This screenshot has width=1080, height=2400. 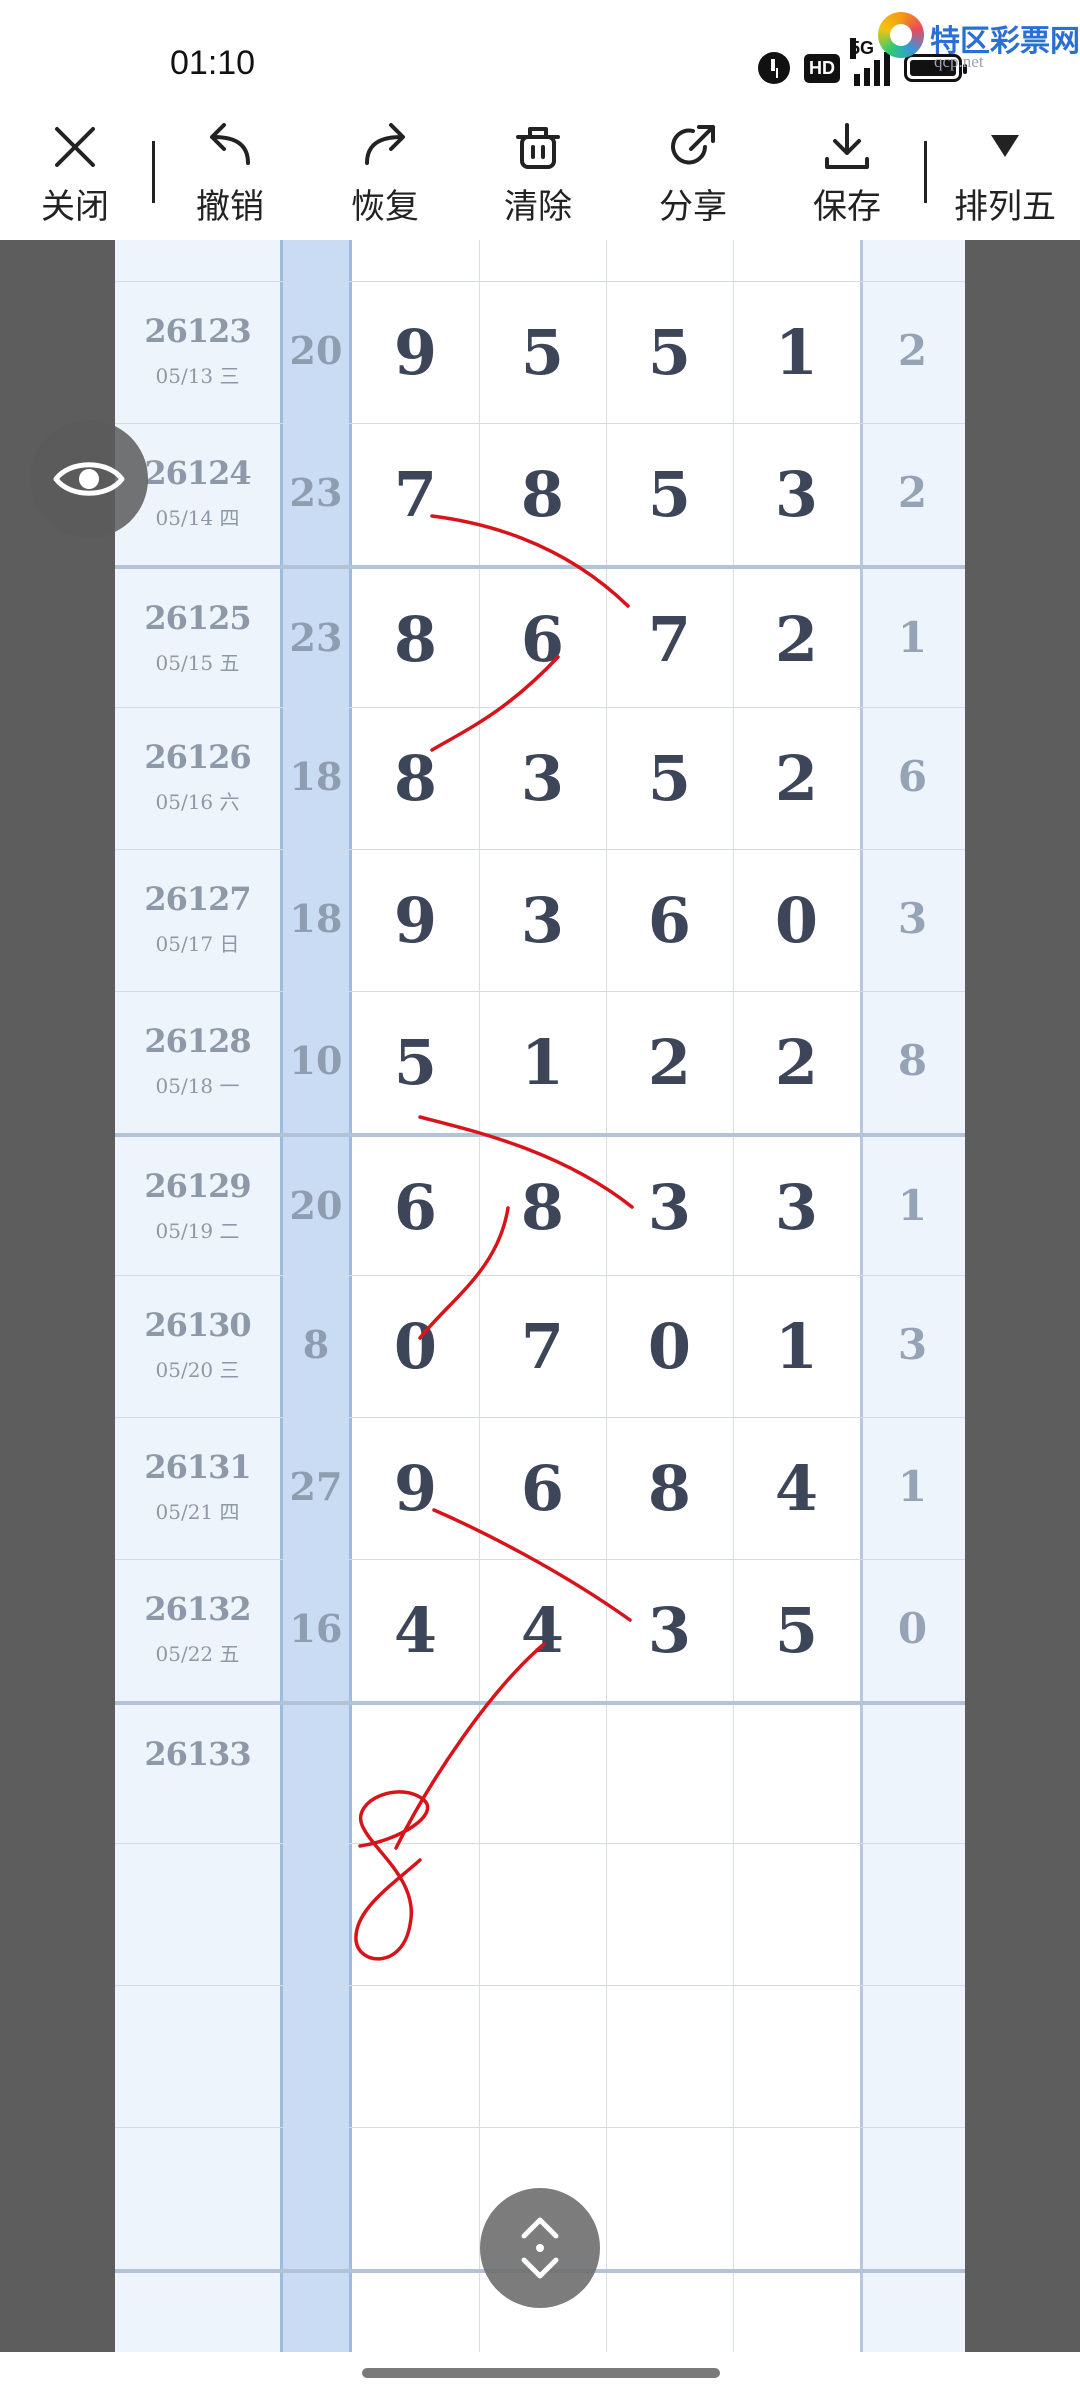 I want to click on fifth-digit: 1, so click(x=912, y=1205).